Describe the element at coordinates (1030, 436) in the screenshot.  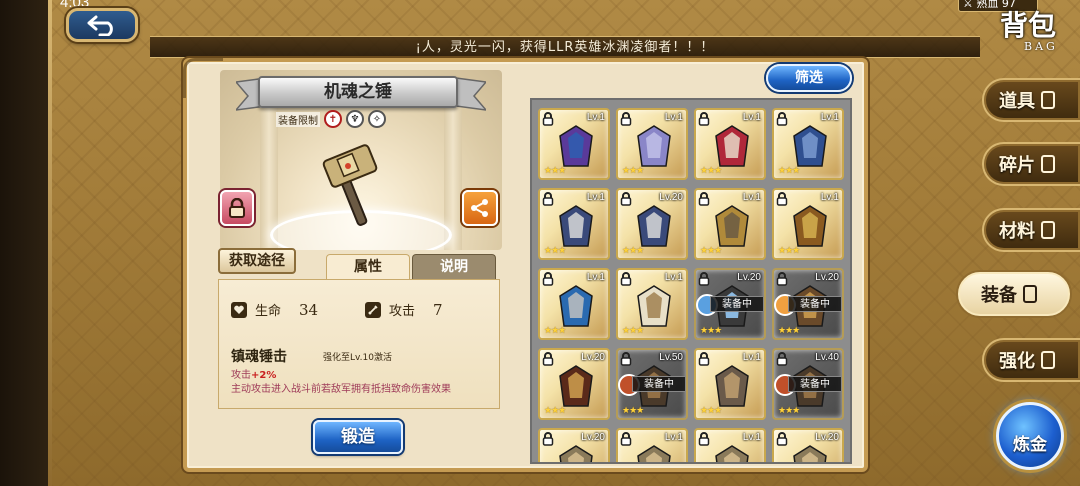
I see `alchemy-button: 炼金` at that location.